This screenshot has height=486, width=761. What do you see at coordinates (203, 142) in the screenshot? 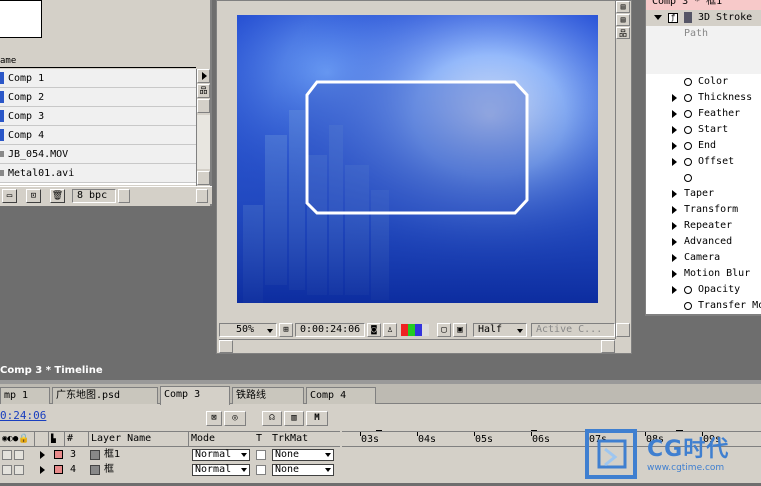
I see `scroll-track` at bounding box center [203, 142].